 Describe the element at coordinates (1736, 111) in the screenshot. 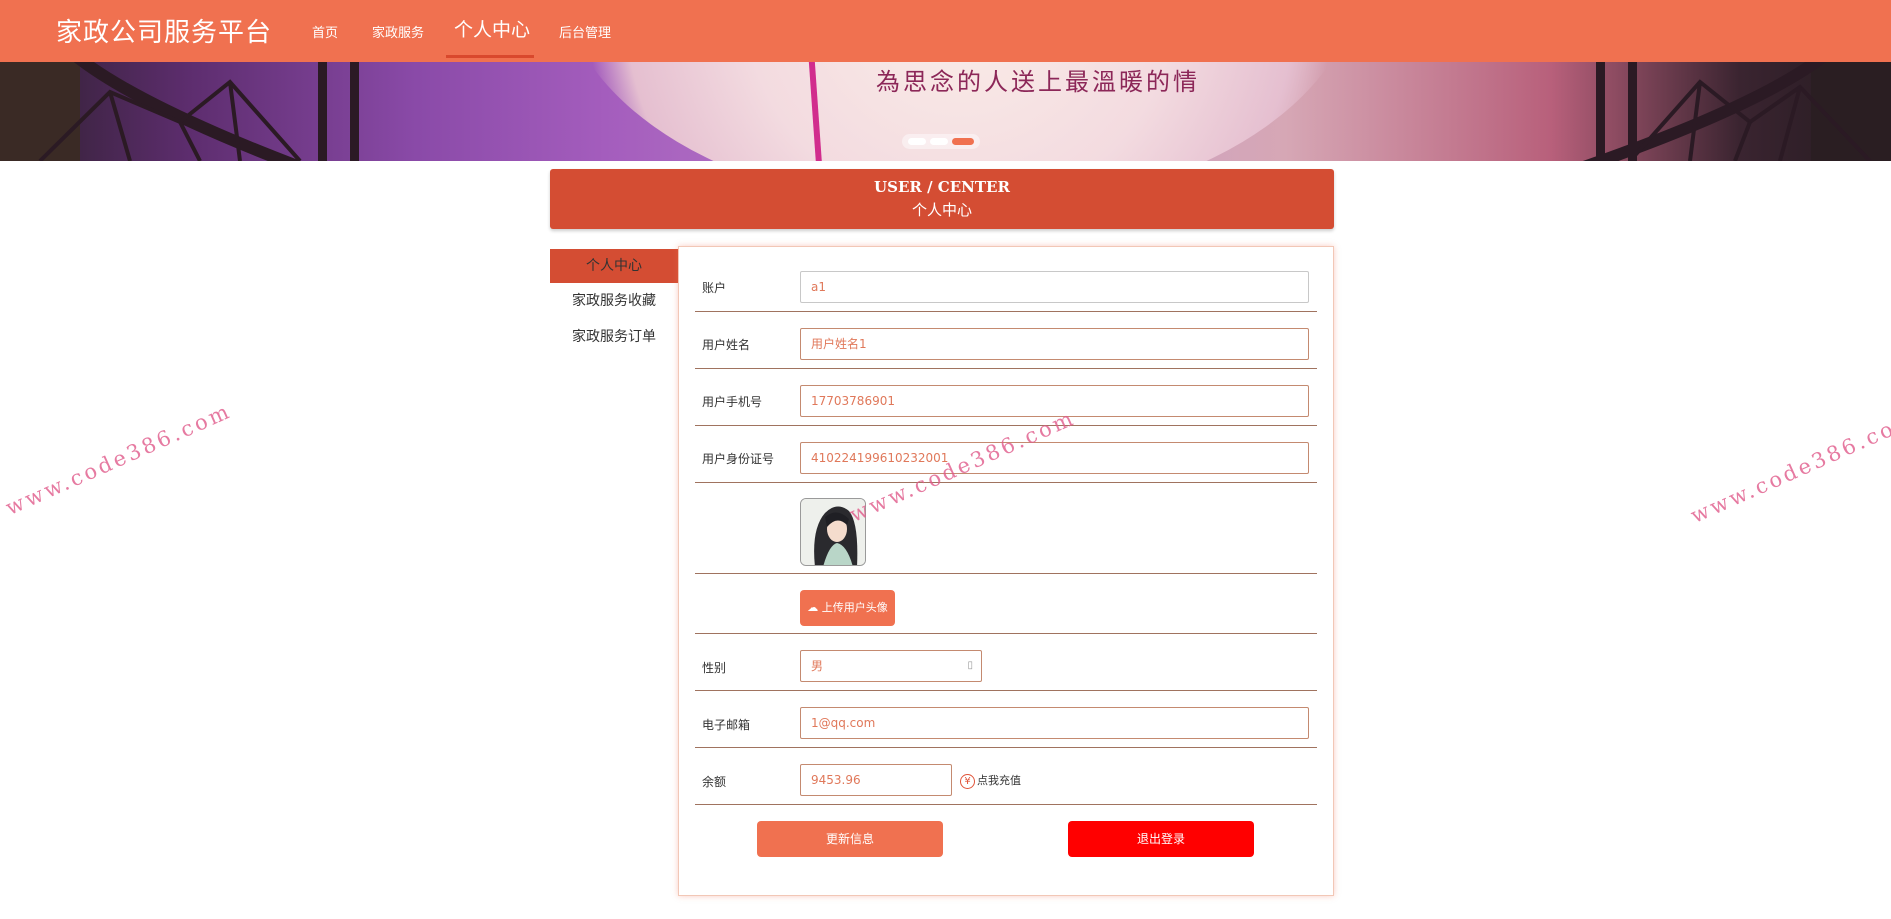

I see `banner-window-right` at that location.